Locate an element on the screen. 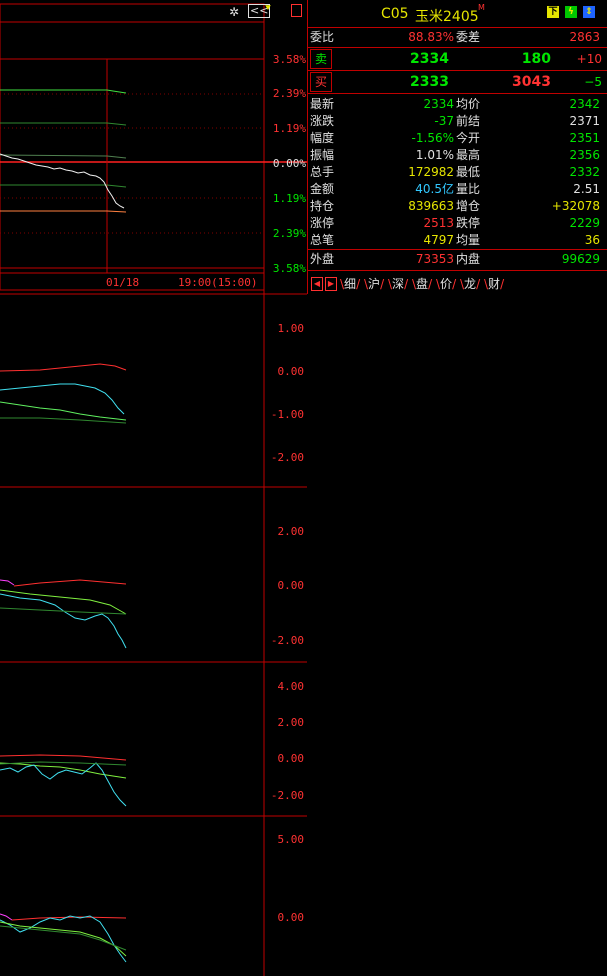 The height and width of the screenshot is (976, 607). stat-row: 最新 2334 均价 2342 is located at coordinates (457, 104).